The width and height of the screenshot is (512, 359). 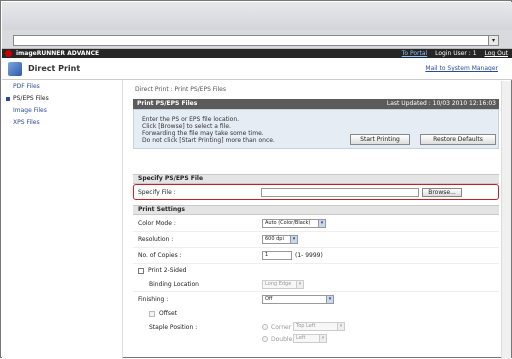 What do you see at coordinates (277, 255) in the screenshot?
I see `copies-input: 1` at bounding box center [277, 255].